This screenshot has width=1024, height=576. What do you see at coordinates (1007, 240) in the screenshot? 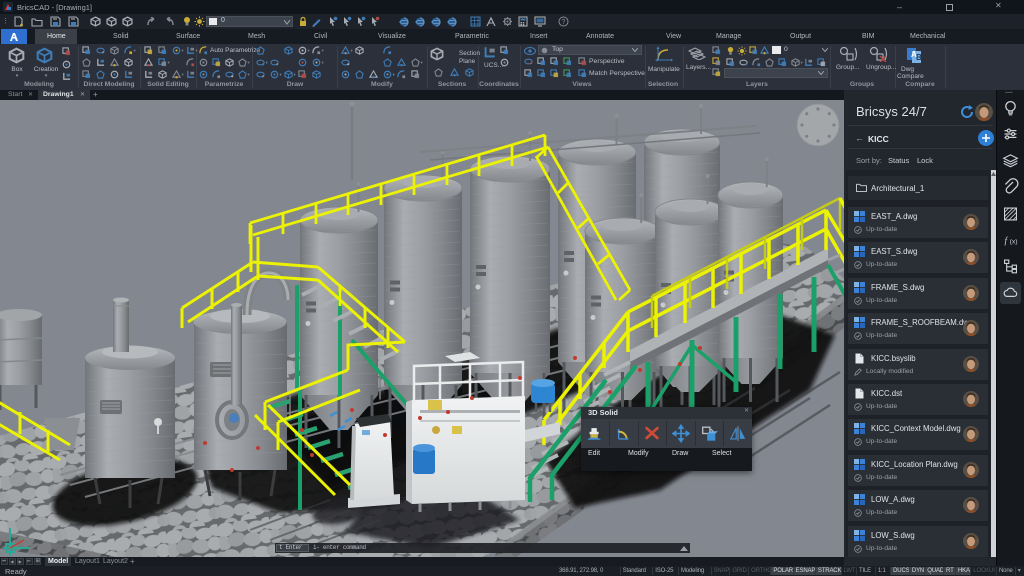
I see `svg-text: f` at bounding box center [1007, 240].